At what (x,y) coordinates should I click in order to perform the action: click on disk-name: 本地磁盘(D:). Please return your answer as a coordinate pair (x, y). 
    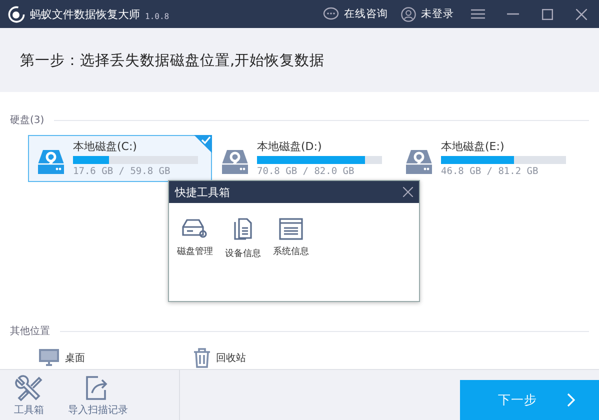
    Looking at the image, I should click on (290, 146).